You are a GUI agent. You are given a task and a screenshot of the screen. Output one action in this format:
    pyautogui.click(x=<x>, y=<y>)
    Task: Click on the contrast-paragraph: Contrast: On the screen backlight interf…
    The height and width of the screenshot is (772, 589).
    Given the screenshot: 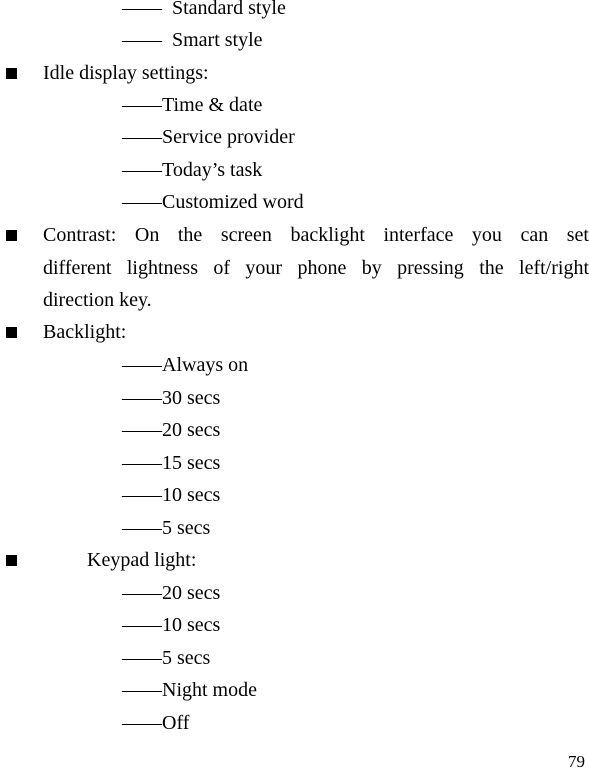 What is the action you would take?
    pyautogui.click(x=316, y=268)
    